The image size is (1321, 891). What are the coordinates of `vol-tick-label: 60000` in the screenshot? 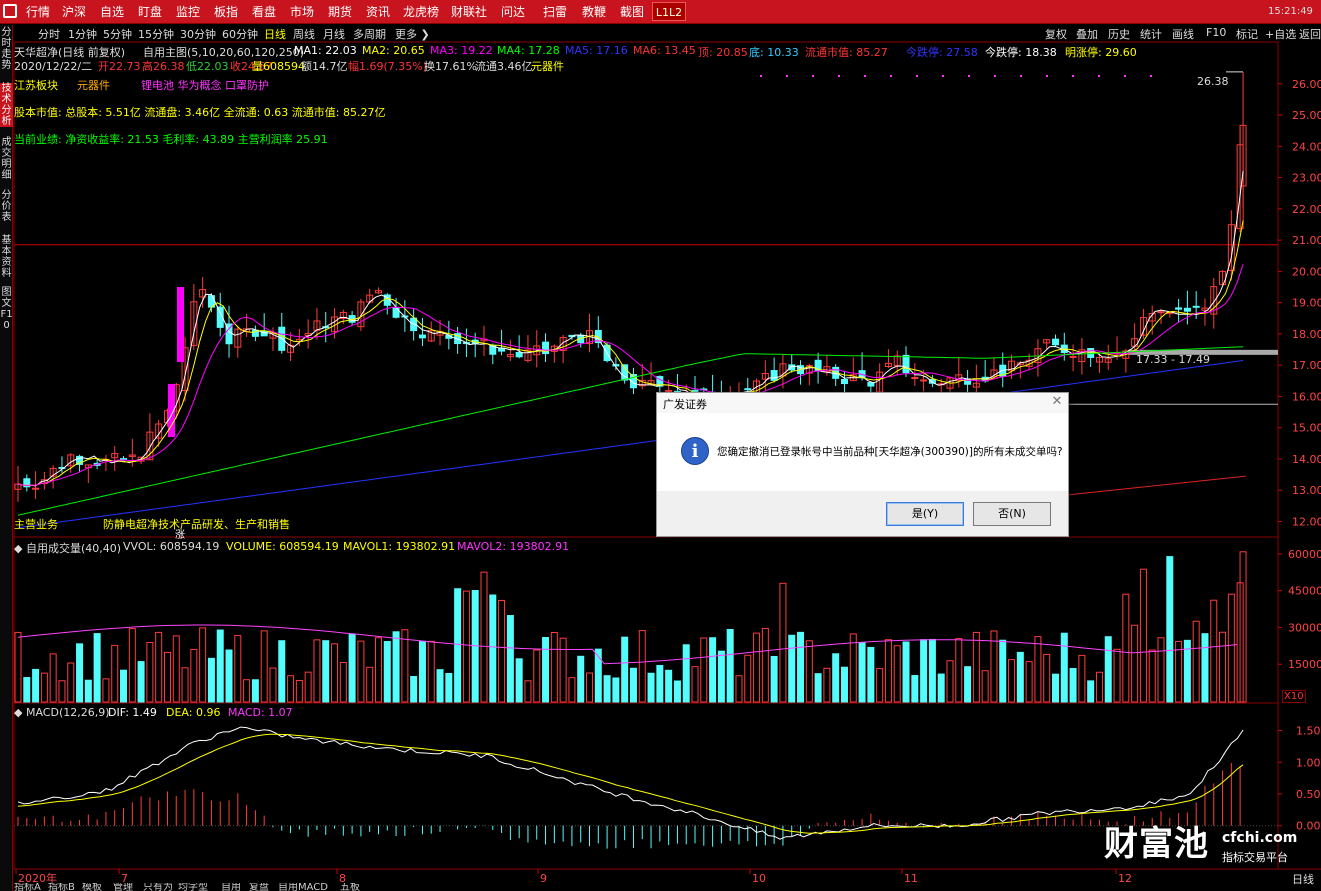 It's located at (1304, 554).